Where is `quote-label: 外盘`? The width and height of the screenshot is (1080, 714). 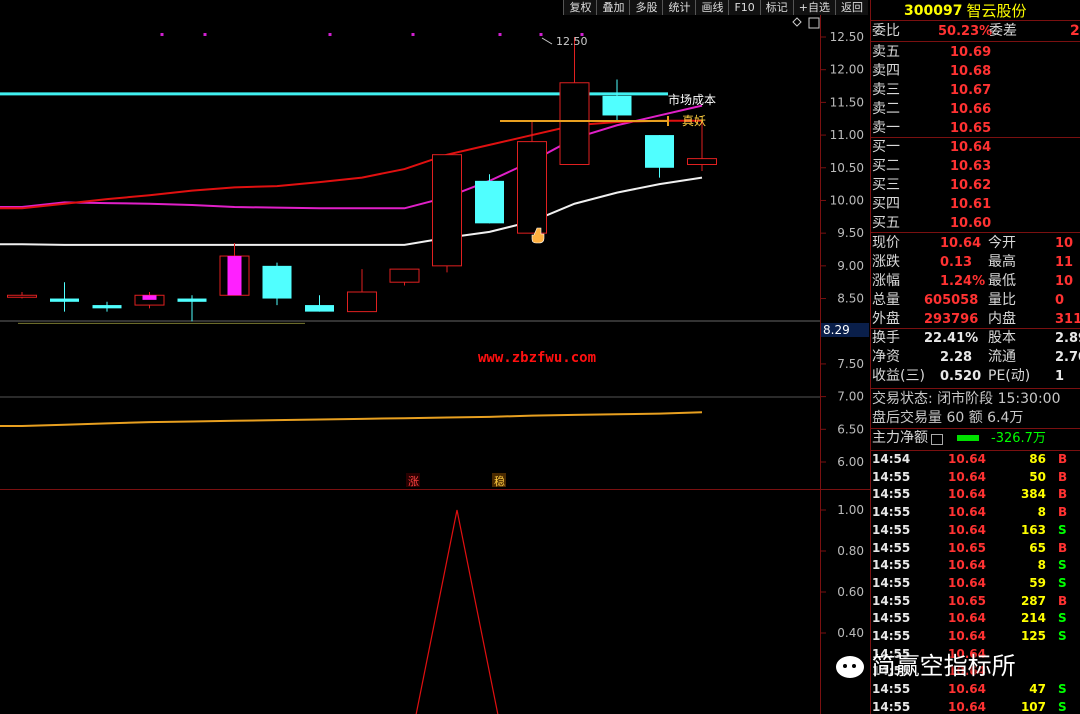 quote-label: 外盘 is located at coordinates (886, 319).